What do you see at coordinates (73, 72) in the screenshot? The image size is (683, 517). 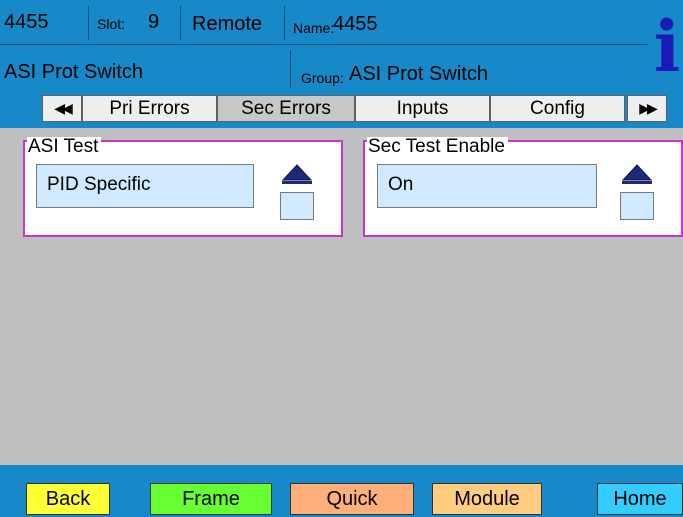 I see `card-type: ASI Prot Switch` at bounding box center [73, 72].